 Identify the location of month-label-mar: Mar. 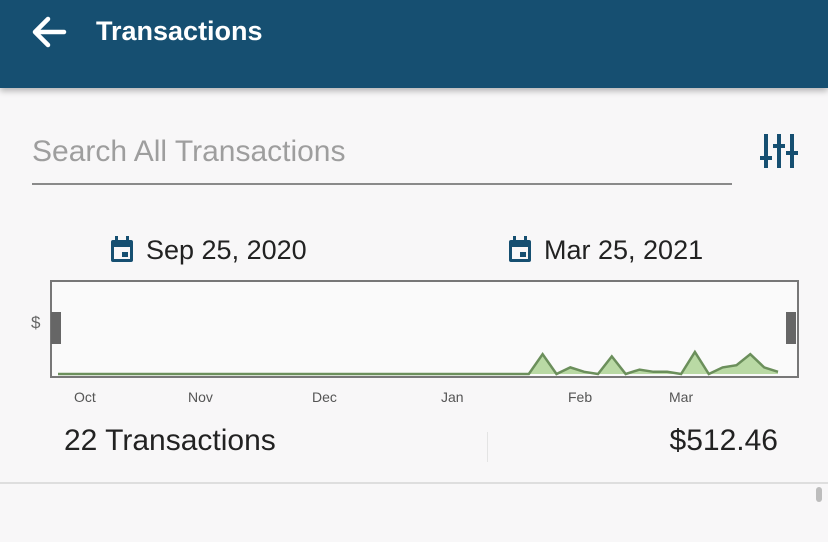
(681, 397).